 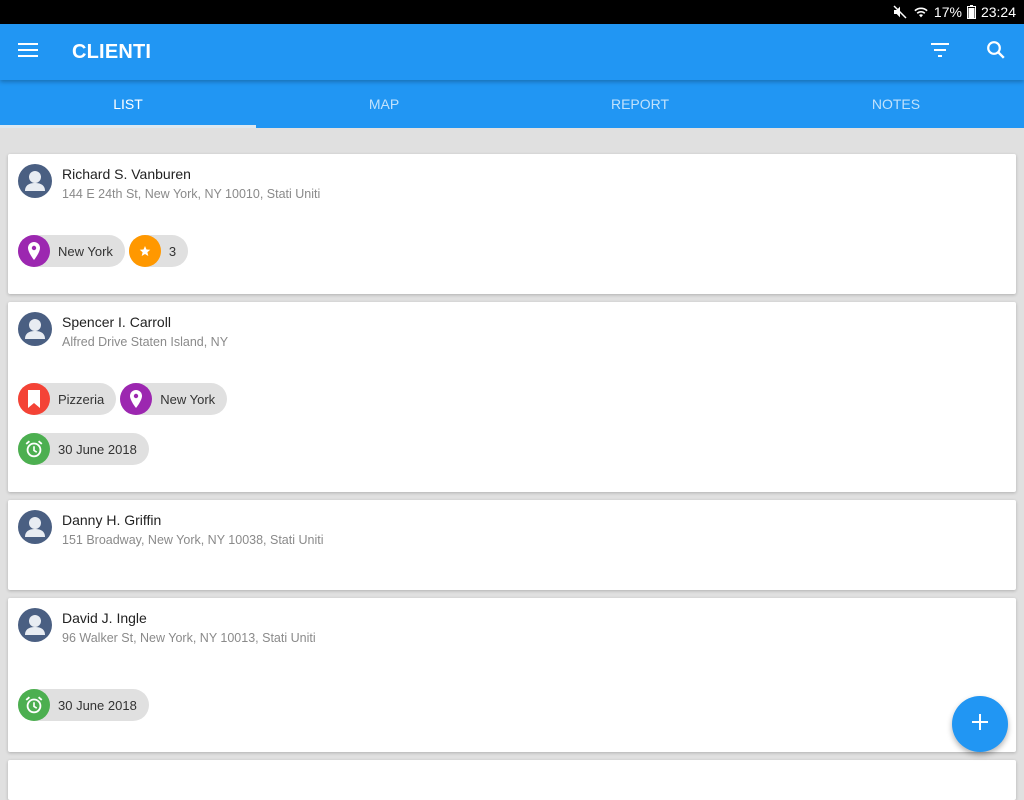 I want to click on search-icon, so click(x=996, y=52).